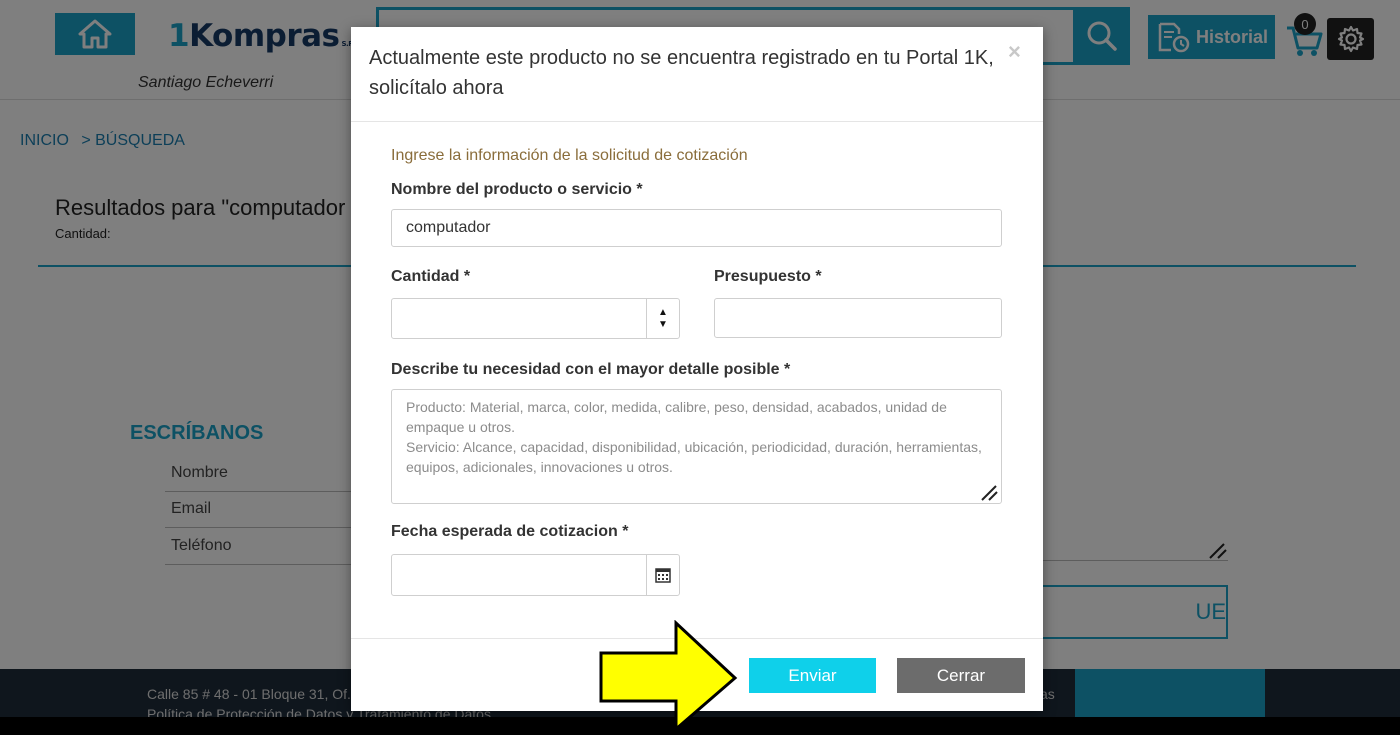 This screenshot has height=735, width=1400. Describe the element at coordinates (431, 276) in the screenshot. I see `quantity-label: Cantidad *` at that location.